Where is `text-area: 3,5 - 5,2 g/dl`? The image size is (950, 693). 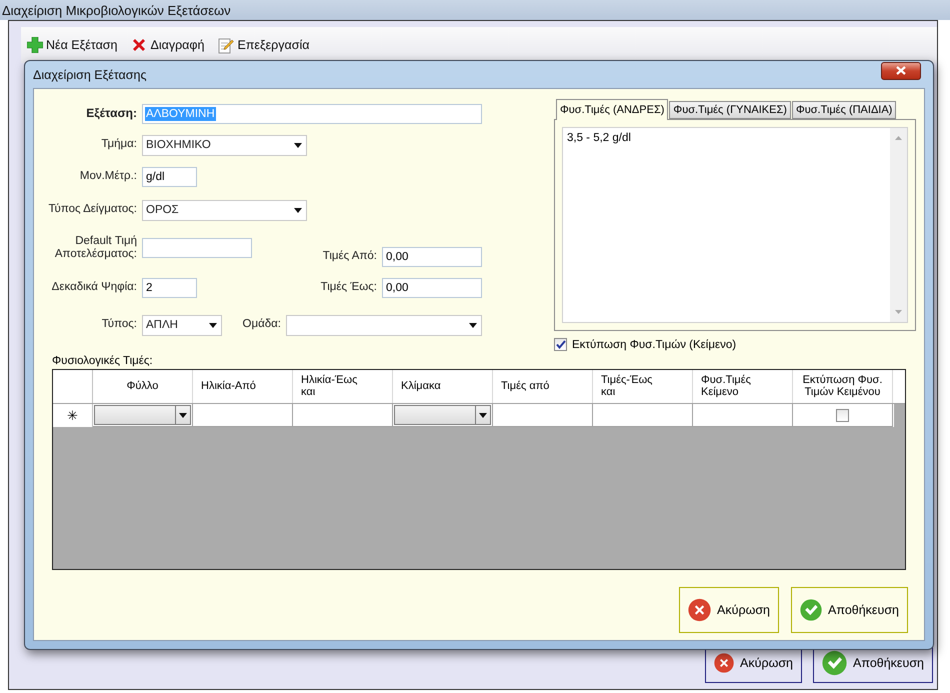
text-area: 3,5 - 5,2 g/dl is located at coordinates (735, 225).